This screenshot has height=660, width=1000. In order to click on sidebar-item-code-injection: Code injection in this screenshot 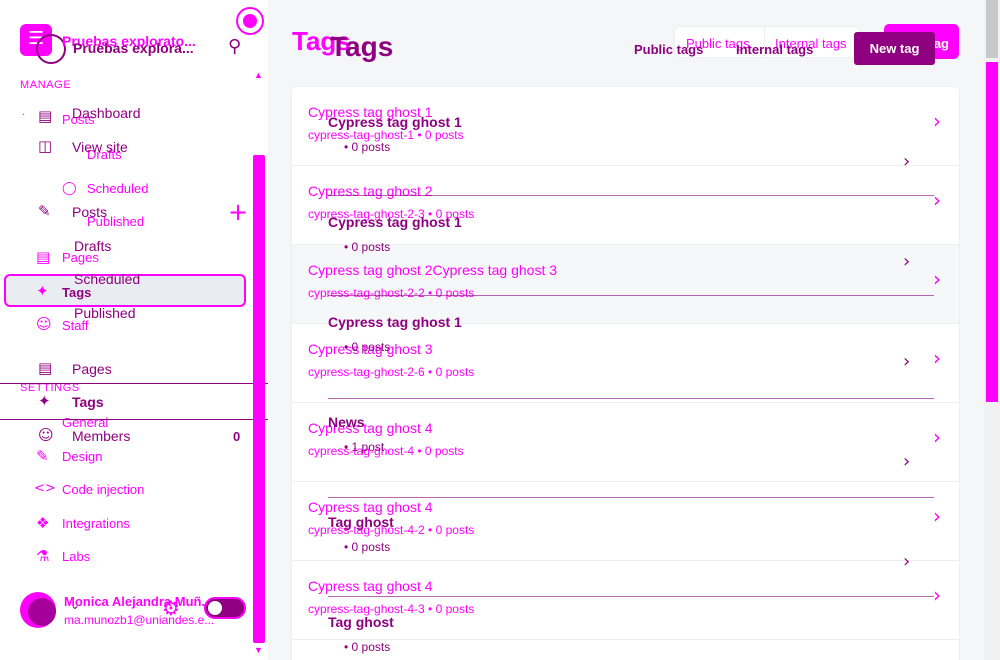, I will do `click(103, 489)`.